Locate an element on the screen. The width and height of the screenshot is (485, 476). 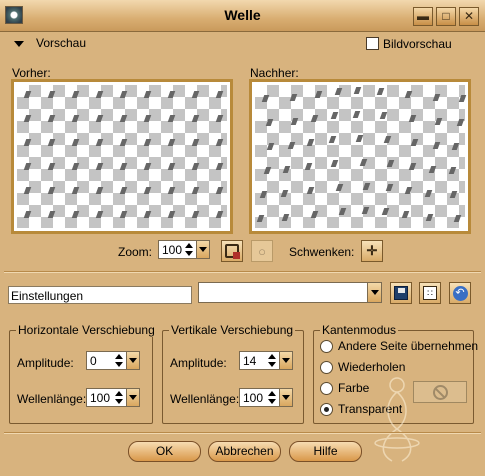
collapse-triangle-icon is located at coordinates (19, 44).